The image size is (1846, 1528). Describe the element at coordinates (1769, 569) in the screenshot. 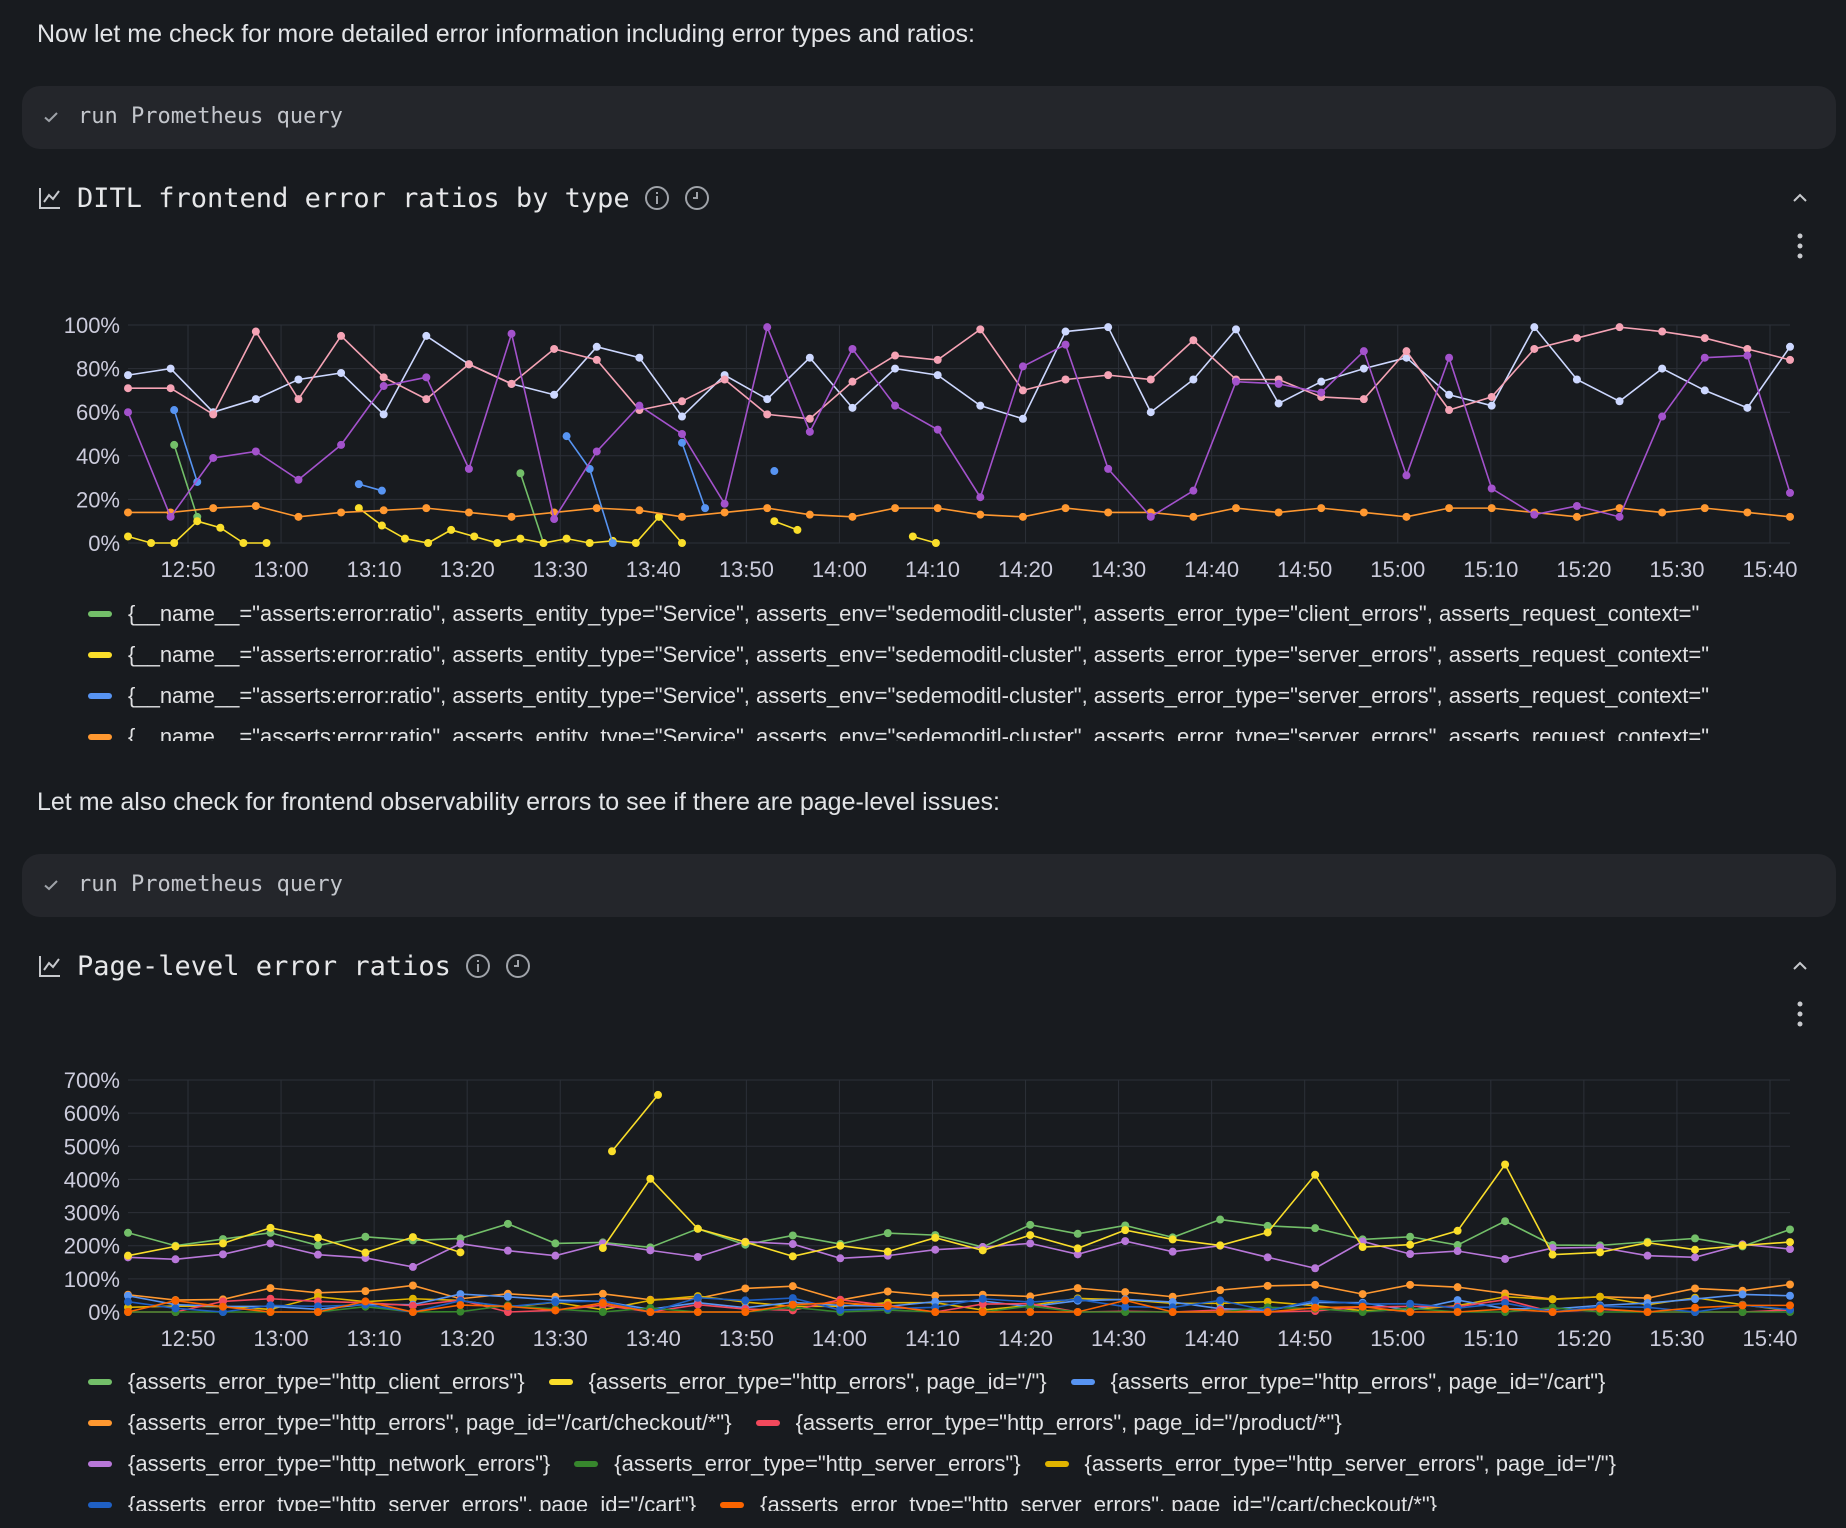

I see `x-tick-label: 15:40` at that location.